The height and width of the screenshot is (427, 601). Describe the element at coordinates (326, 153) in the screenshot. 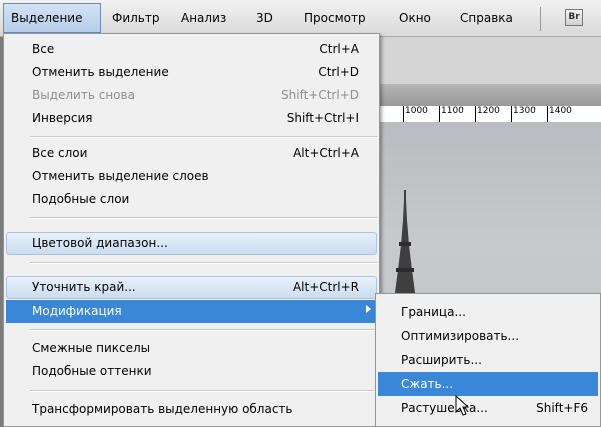

I see `menu-item-shortcut: Alt+Ctrl+A` at that location.